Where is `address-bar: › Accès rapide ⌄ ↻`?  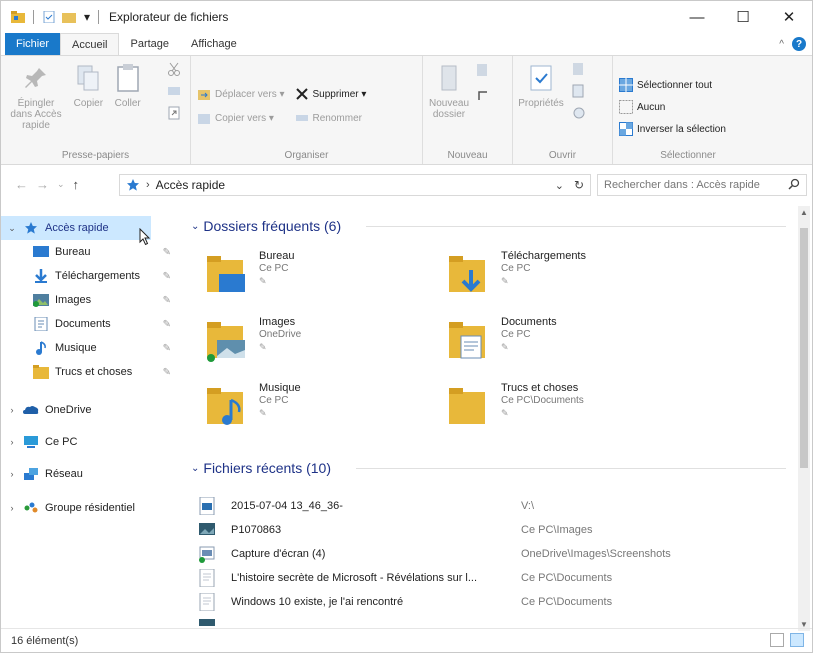 address-bar: › Accès rapide ⌄ ↻ is located at coordinates (355, 185).